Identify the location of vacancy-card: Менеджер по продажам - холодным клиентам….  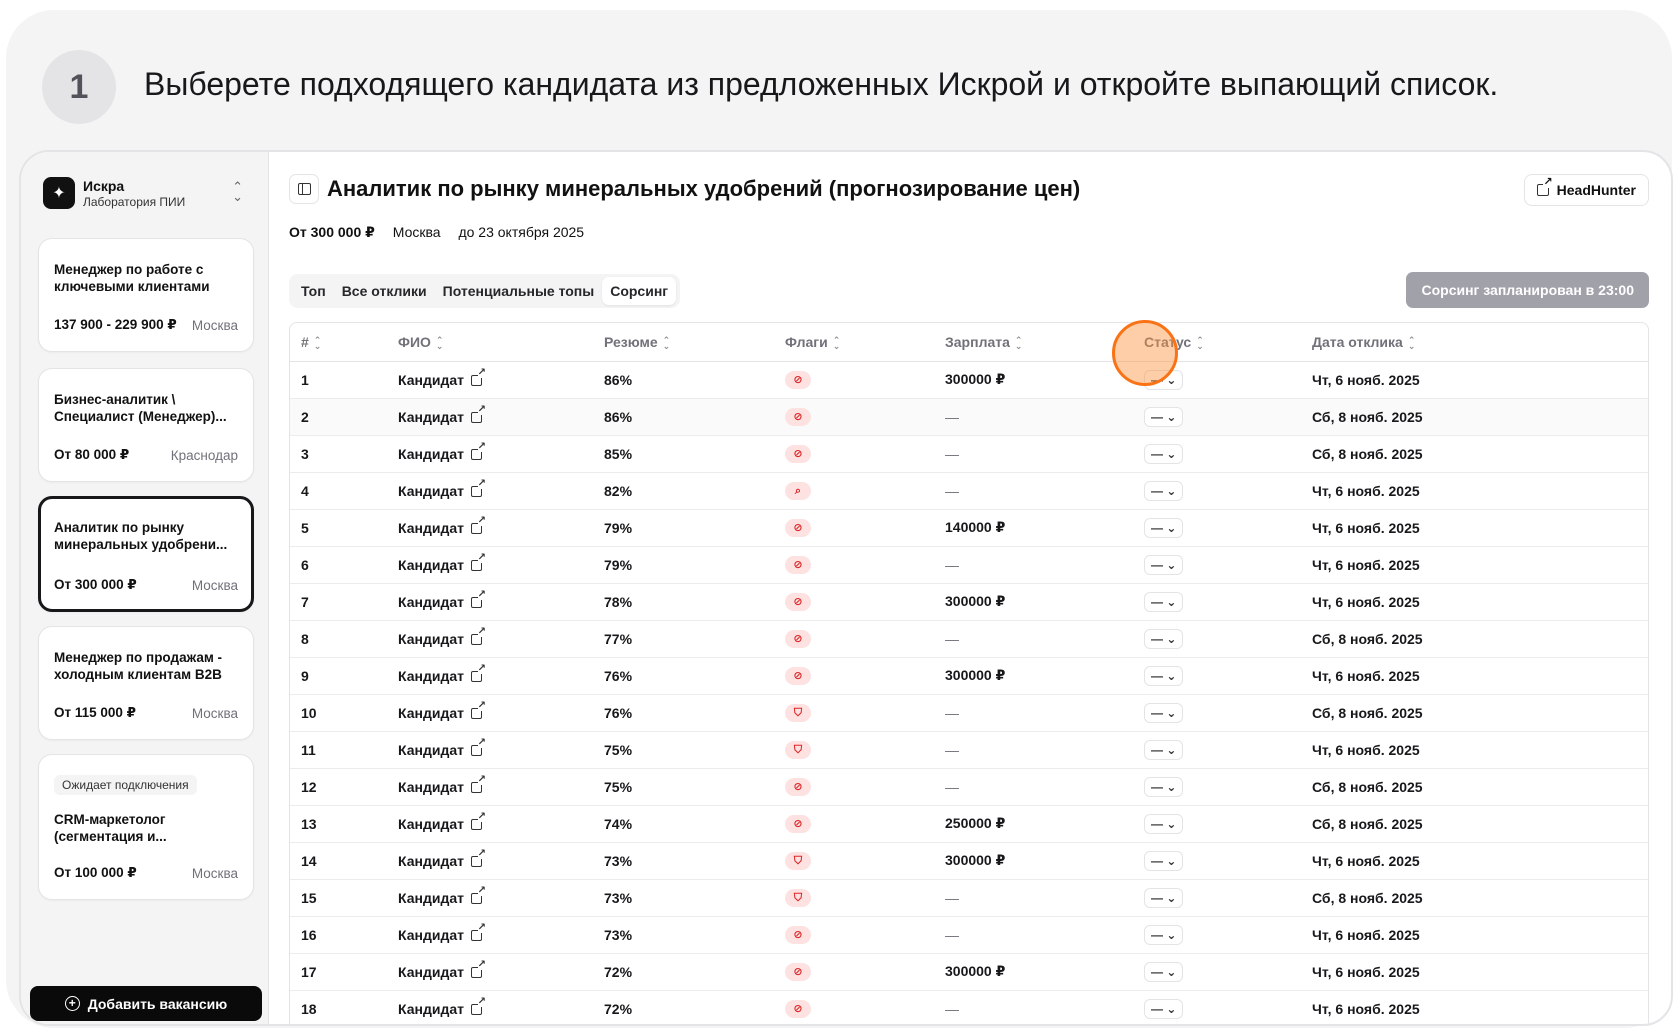
(146, 683).